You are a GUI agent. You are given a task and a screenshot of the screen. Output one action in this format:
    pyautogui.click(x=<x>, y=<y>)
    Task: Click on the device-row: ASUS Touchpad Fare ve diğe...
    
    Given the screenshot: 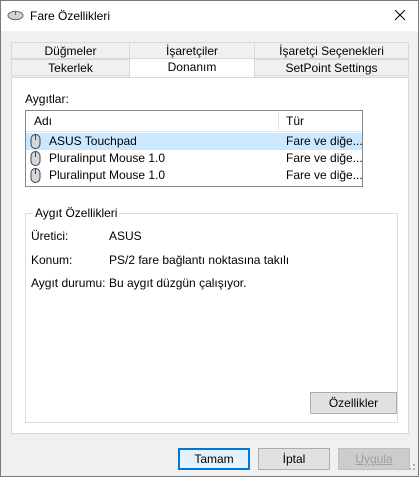 What is the action you would take?
    pyautogui.click(x=194, y=141)
    